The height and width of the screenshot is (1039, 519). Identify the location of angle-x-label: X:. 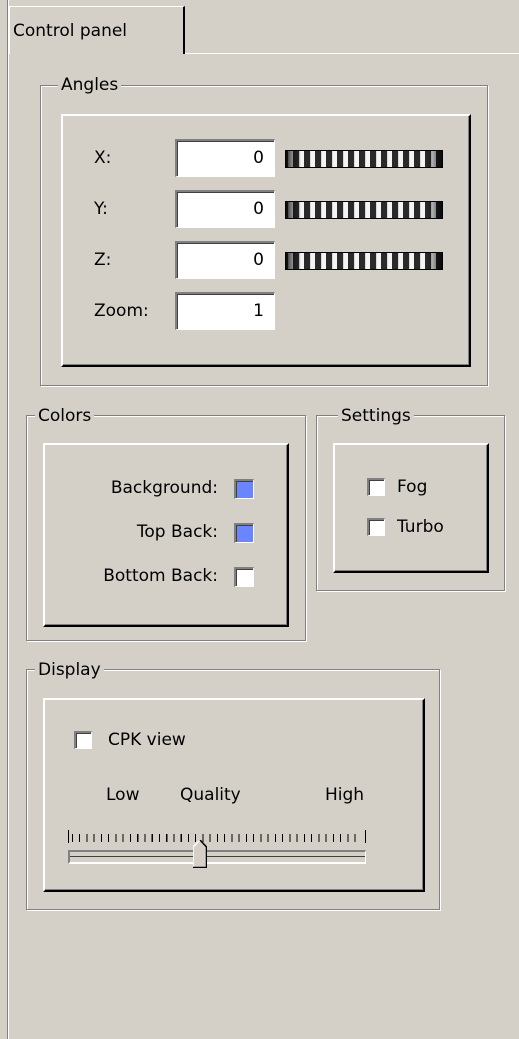
(103, 158).